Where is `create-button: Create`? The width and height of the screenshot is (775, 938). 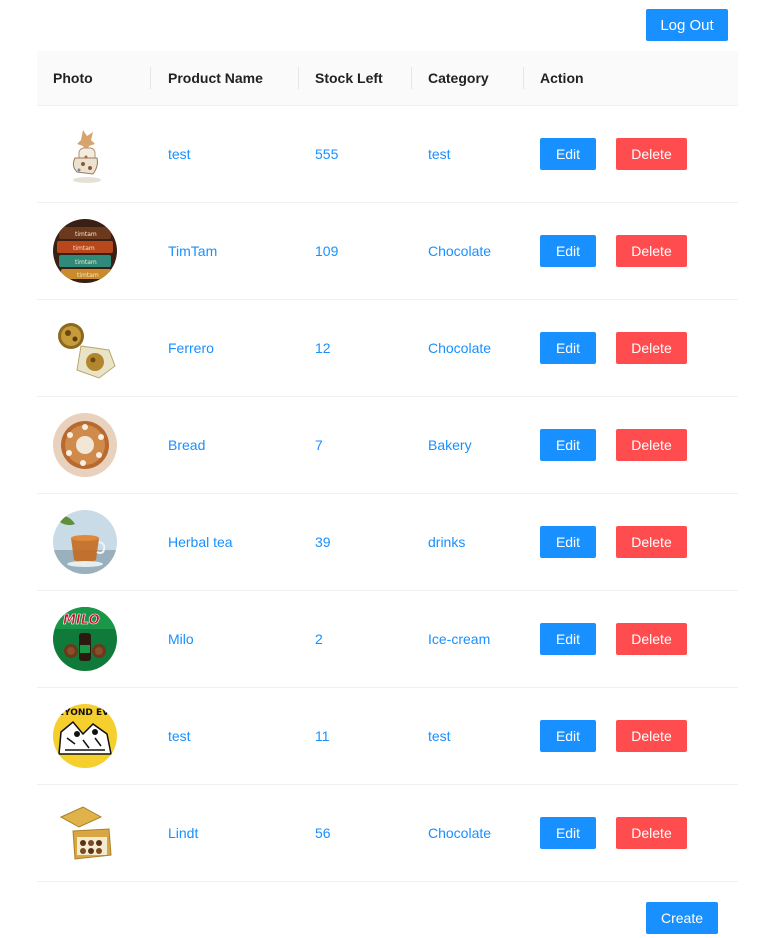
create-button: Create is located at coordinates (682, 918).